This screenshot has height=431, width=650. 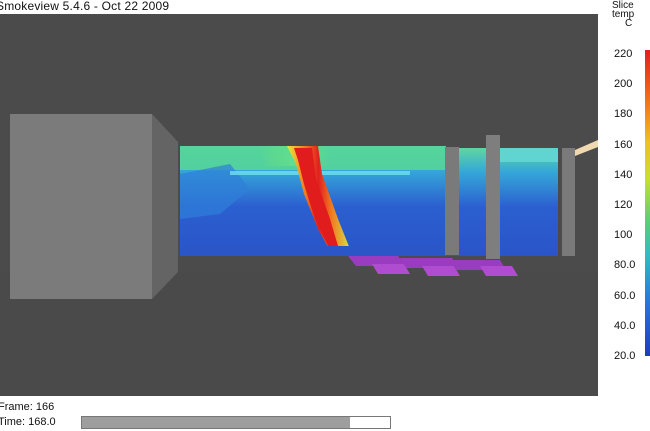 What do you see at coordinates (623, 84) in the screenshot?
I see `colorbar-tick-label: 200` at bounding box center [623, 84].